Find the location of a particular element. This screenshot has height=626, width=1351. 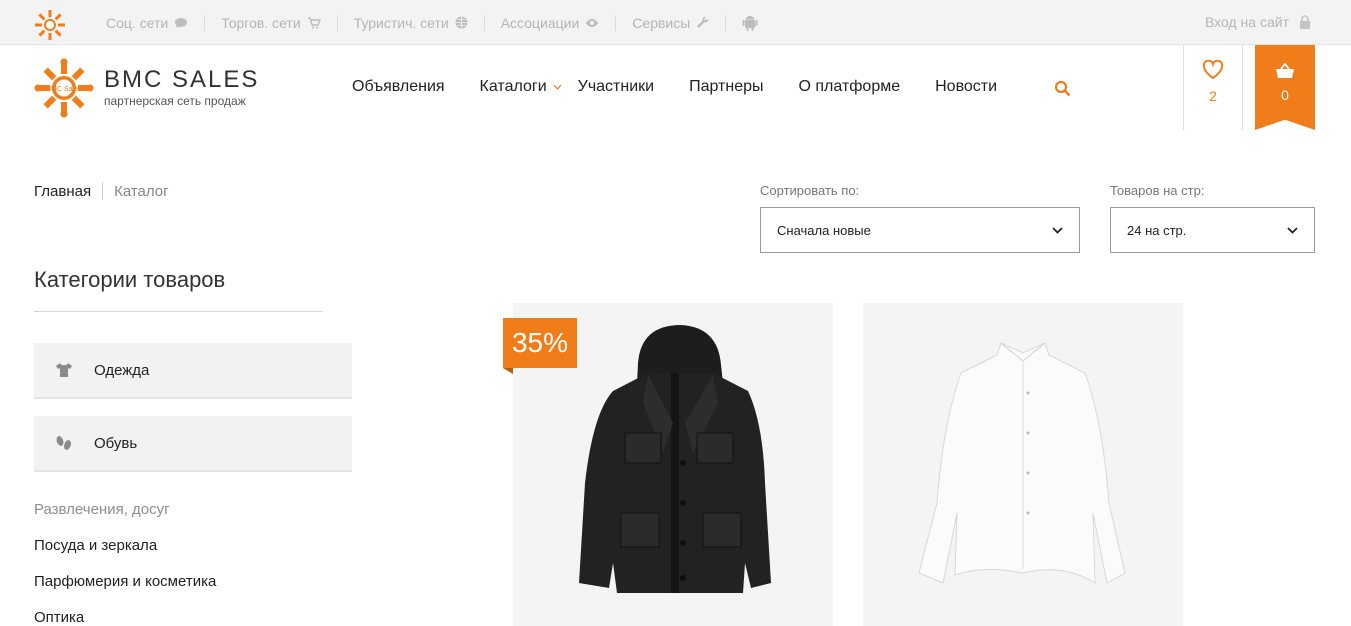

breadcrumb-current: Каталог is located at coordinates (141, 191).